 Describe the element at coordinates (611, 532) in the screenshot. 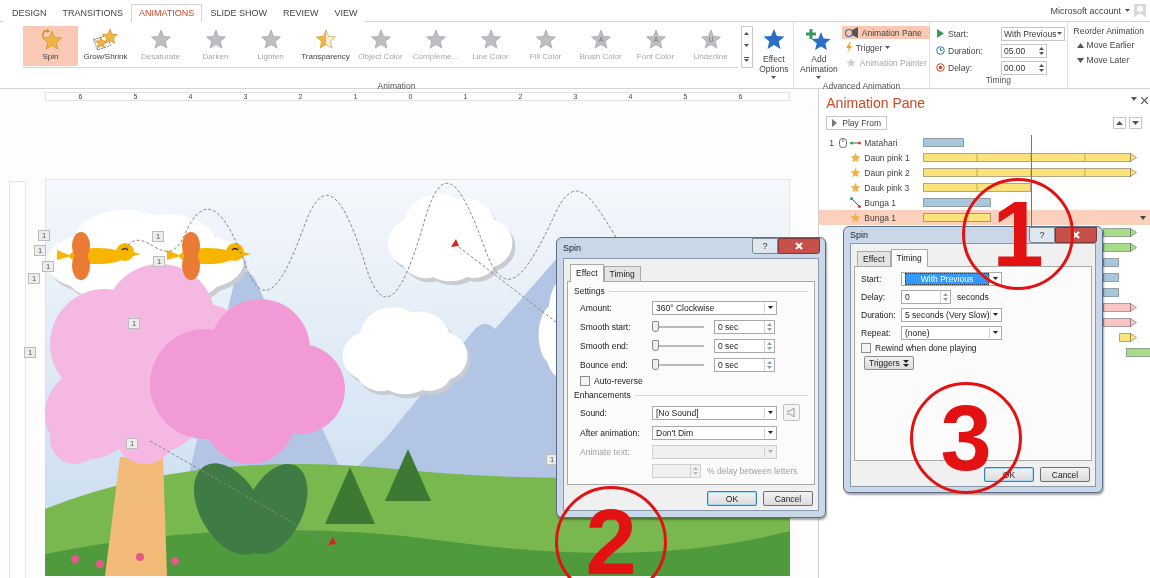

I see `circled-number: 2` at that location.